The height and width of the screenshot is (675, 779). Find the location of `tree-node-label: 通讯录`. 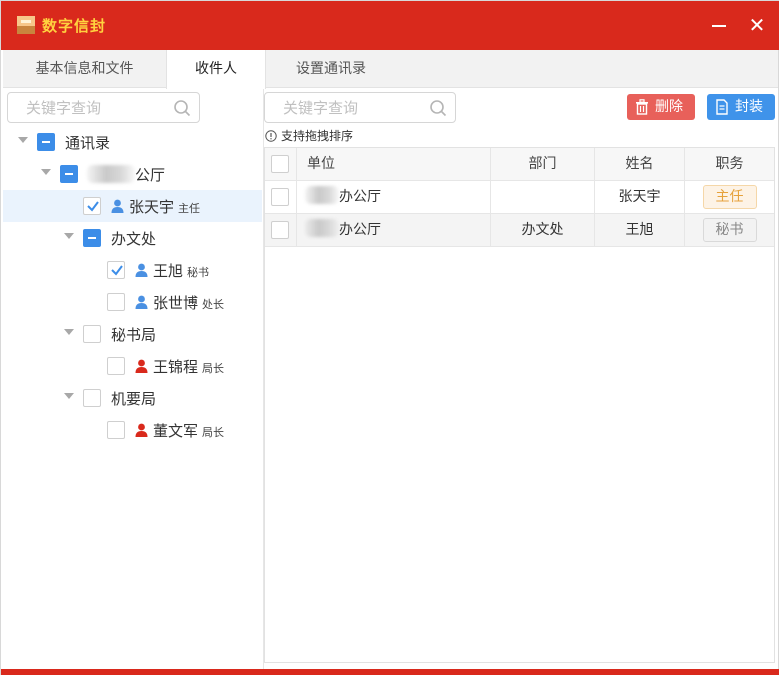

tree-node-label: 通讯录 is located at coordinates (88, 143).